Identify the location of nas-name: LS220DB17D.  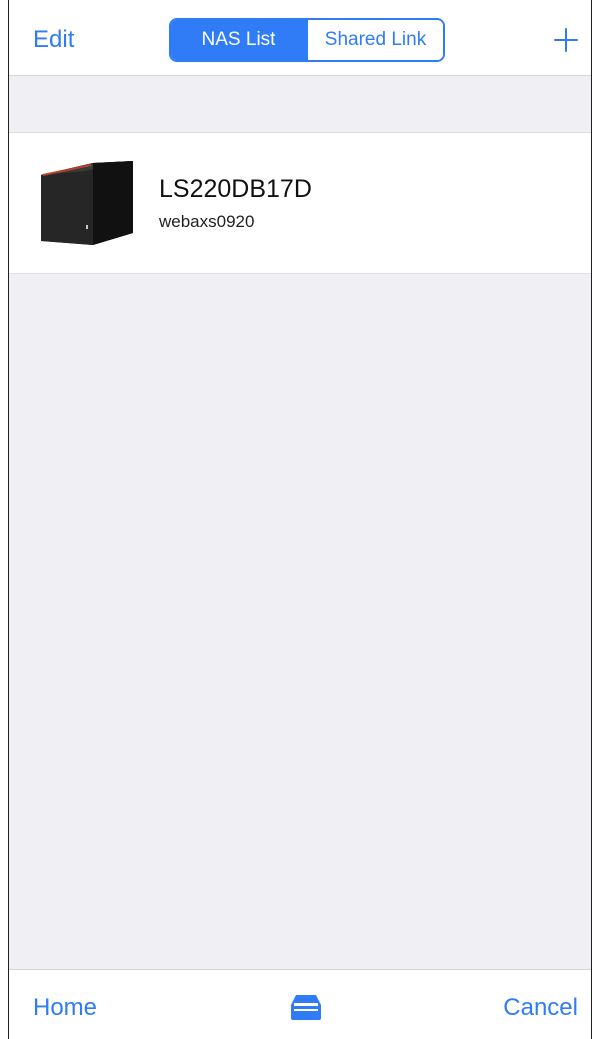
(235, 189).